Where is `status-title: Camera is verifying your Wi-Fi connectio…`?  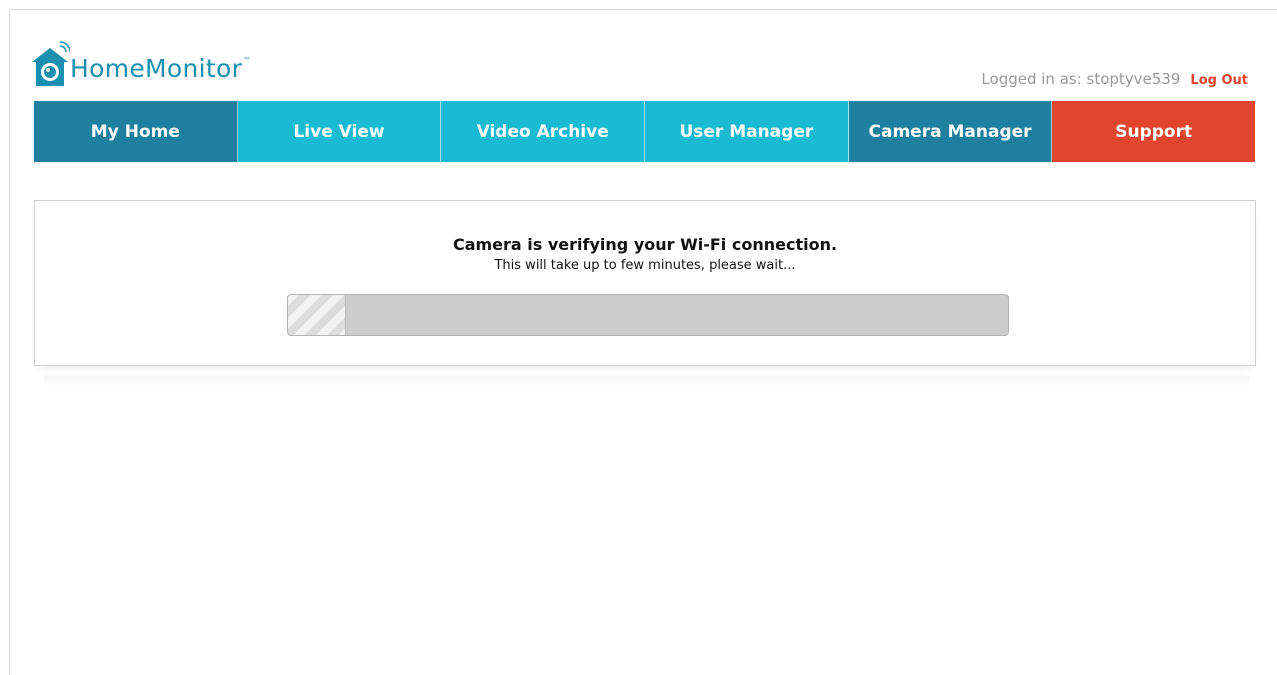
status-title: Camera is verifying your Wi-Fi connectio… is located at coordinates (645, 244).